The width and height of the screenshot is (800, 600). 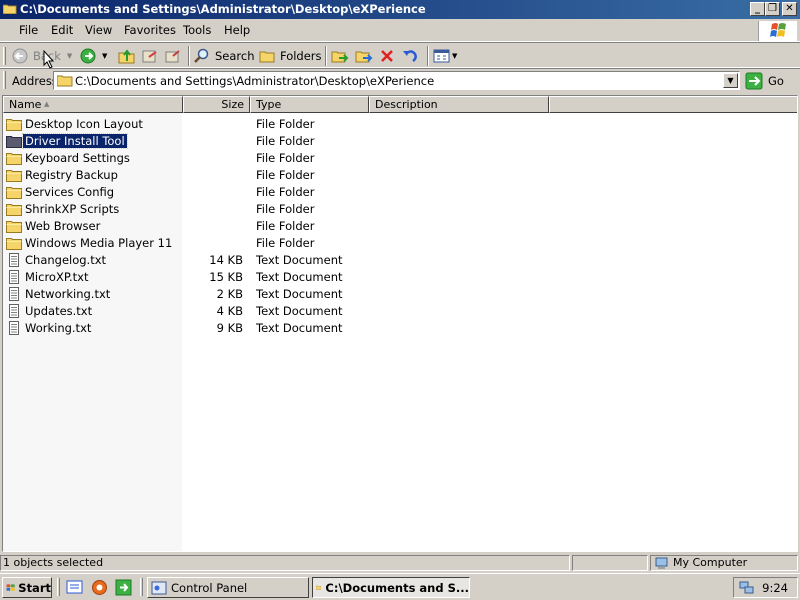 I want to click on forward-arrow-icon, so click(x=88, y=56).